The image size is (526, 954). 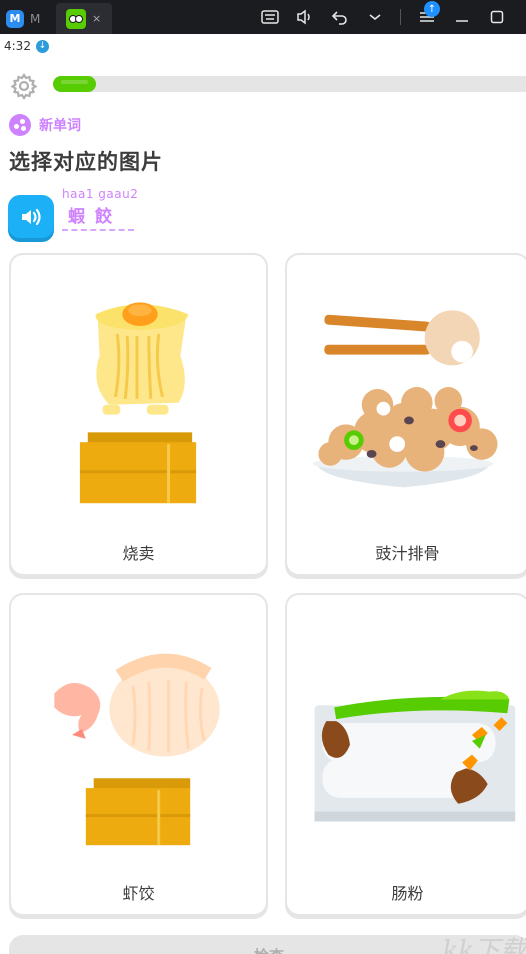 I want to click on page-title: 选择对应的图片, so click(x=86, y=162).